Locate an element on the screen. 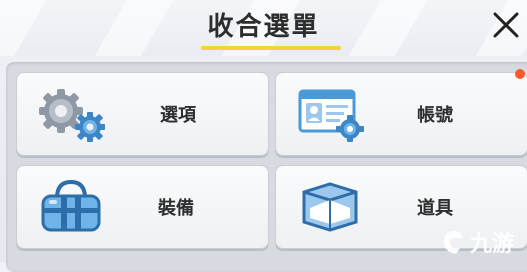  box-icon is located at coordinates (330, 207).